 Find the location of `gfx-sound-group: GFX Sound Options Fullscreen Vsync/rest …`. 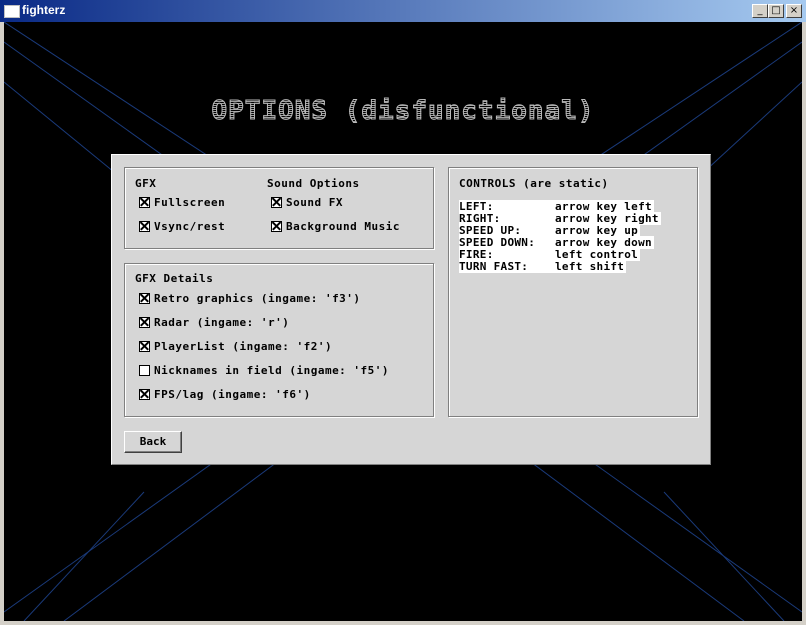

gfx-sound-group: GFX Sound Options Fullscreen Vsync/rest … is located at coordinates (279, 208).